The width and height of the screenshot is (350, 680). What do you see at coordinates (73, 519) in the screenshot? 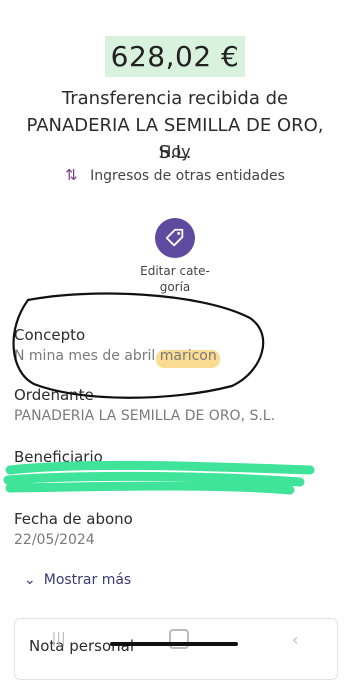
I see `fecha-abono-label: Fecha de abono` at bounding box center [73, 519].